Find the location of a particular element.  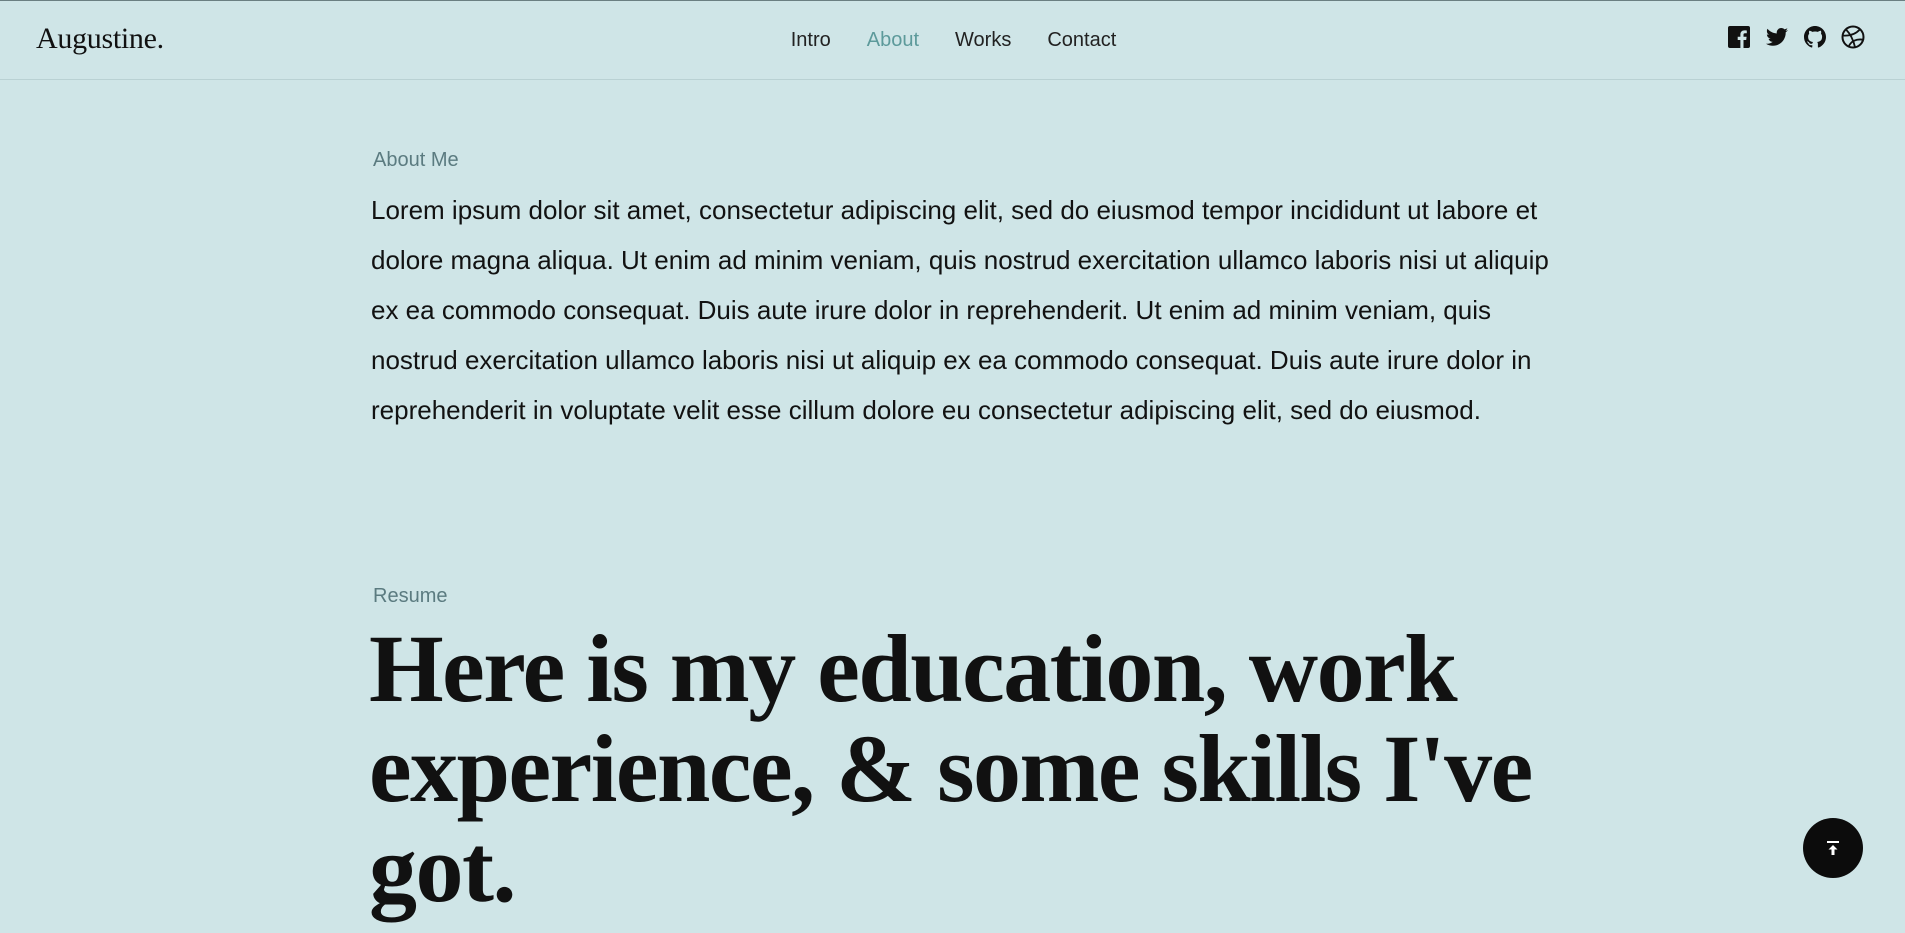

twitter-icon is located at coordinates (1777, 37).